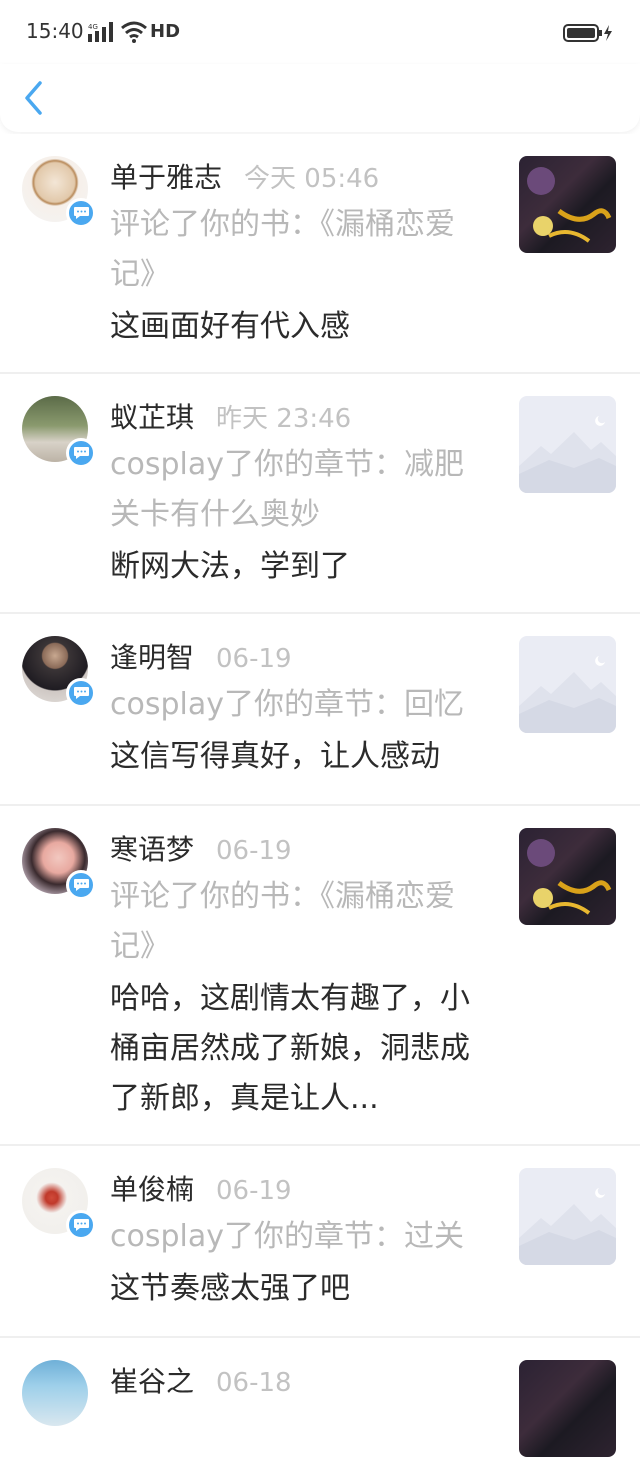  Describe the element at coordinates (100, 32) in the screenshot. I see `cellular-signal-icon: 4G` at that location.